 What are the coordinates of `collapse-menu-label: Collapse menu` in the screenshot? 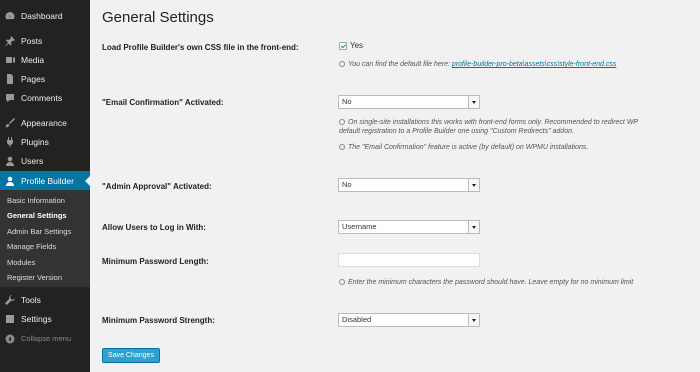 It's located at (46, 338).